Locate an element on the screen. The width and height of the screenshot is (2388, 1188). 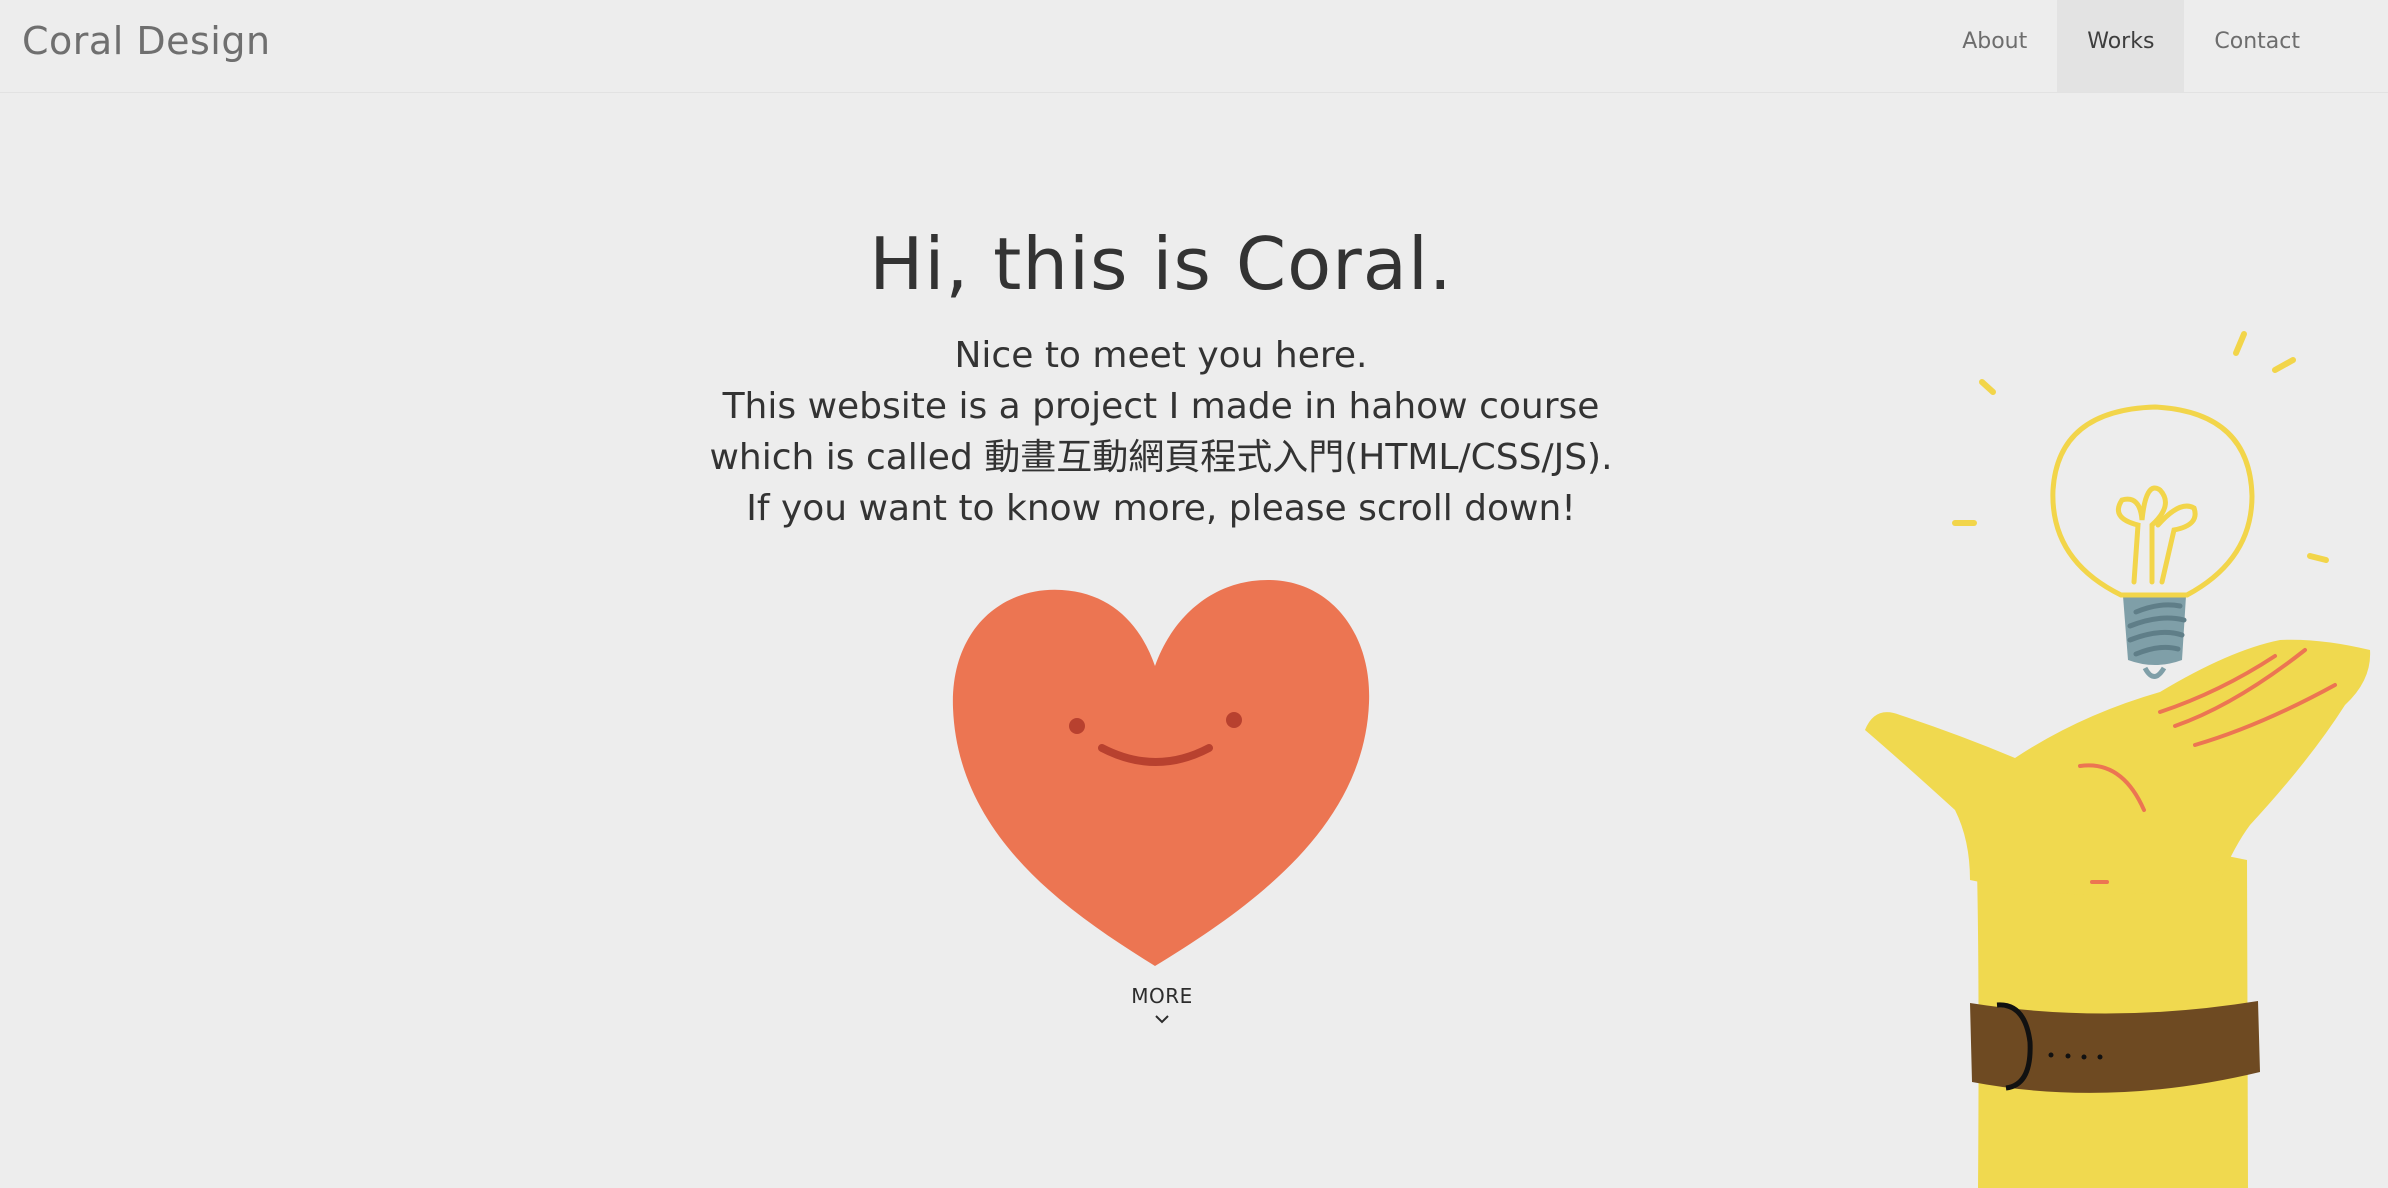
heart-shape is located at coordinates (1161, 773).